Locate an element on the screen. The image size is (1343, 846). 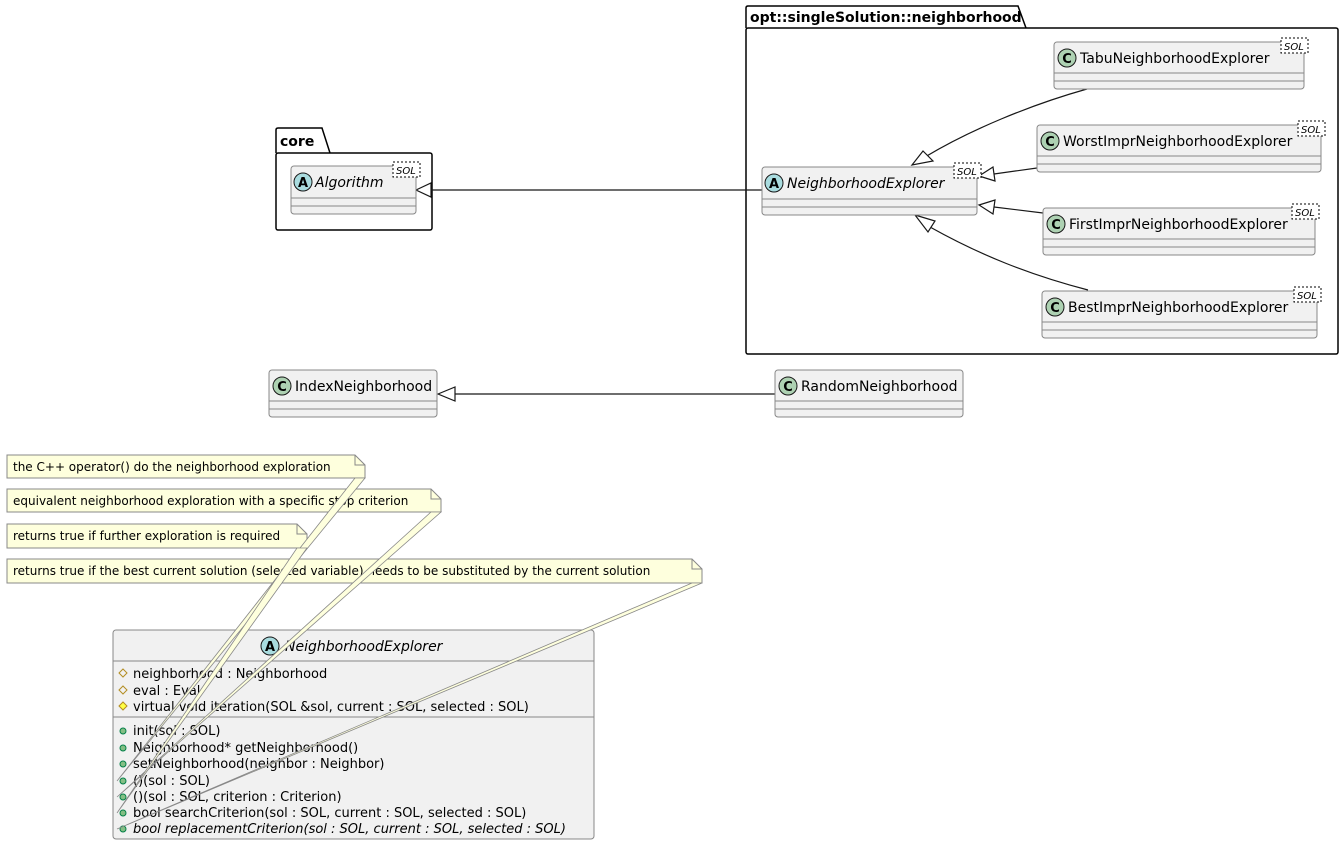
inheritance-arrowhead is located at coordinates (446, 394).